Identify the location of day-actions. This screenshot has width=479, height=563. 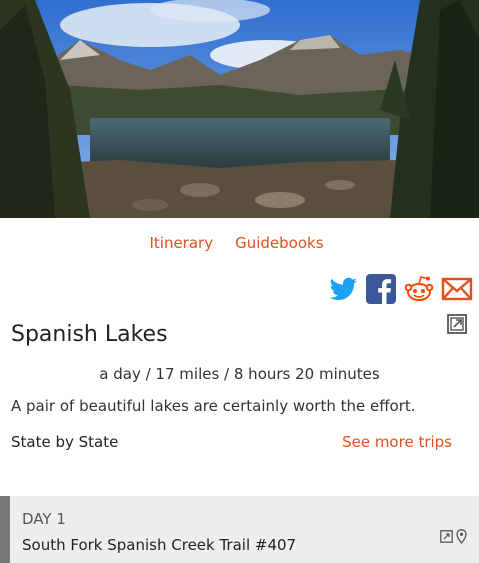
(453, 536).